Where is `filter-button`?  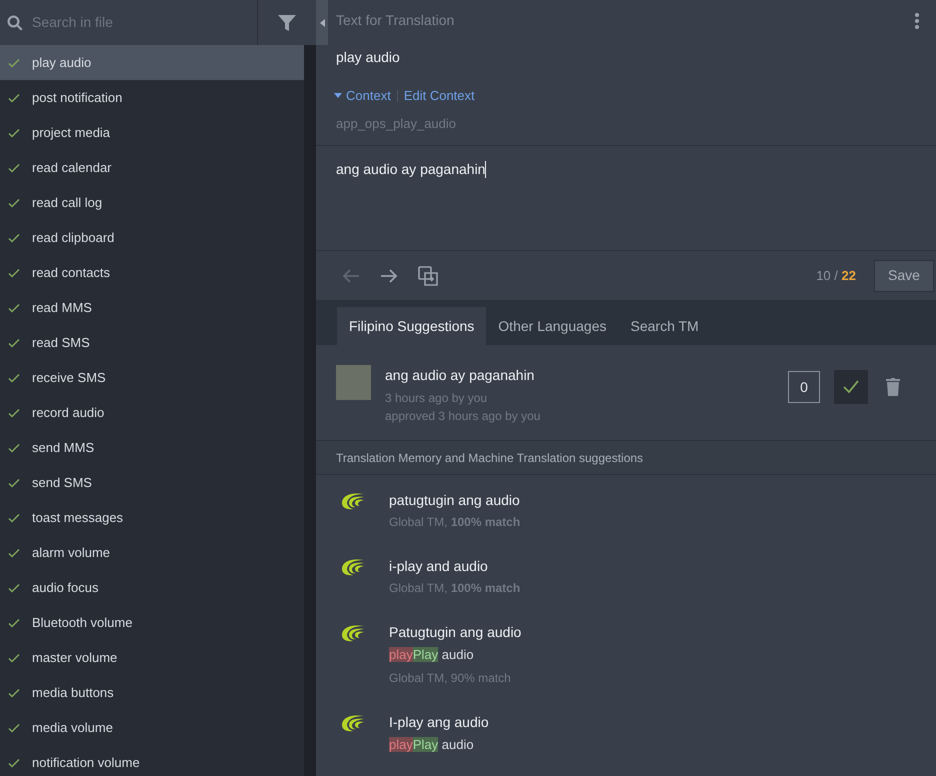 filter-button is located at coordinates (287, 22).